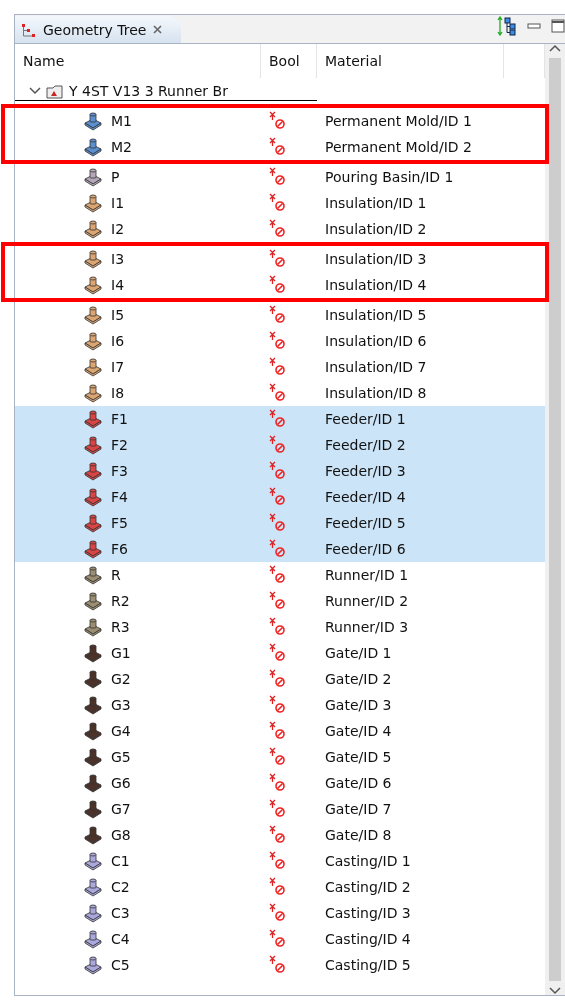 This screenshot has width=565, height=1001. I want to click on tree-row: F5 Feeder/ID 5, so click(280, 523).